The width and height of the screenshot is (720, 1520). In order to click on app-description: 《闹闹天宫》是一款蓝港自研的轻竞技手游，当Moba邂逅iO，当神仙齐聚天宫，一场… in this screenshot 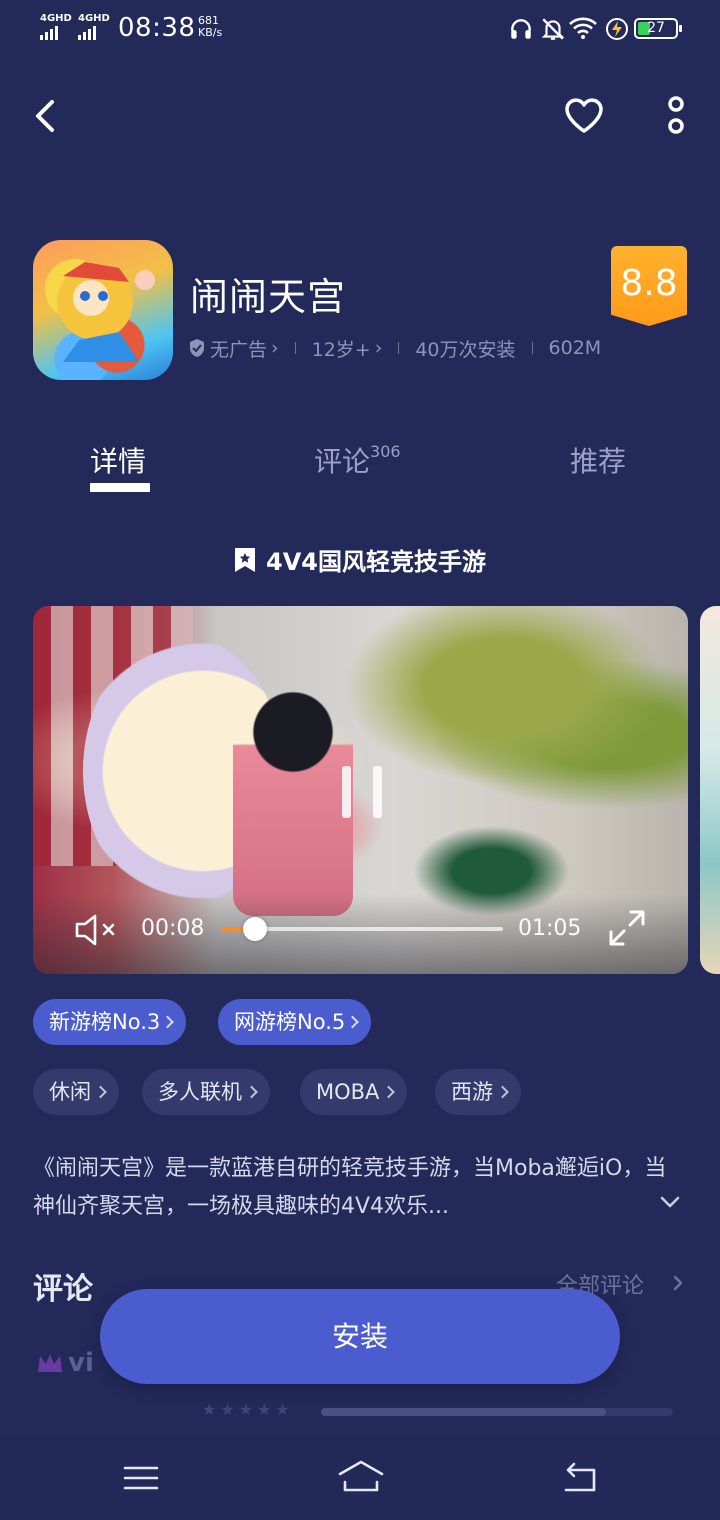, I will do `click(350, 1187)`.